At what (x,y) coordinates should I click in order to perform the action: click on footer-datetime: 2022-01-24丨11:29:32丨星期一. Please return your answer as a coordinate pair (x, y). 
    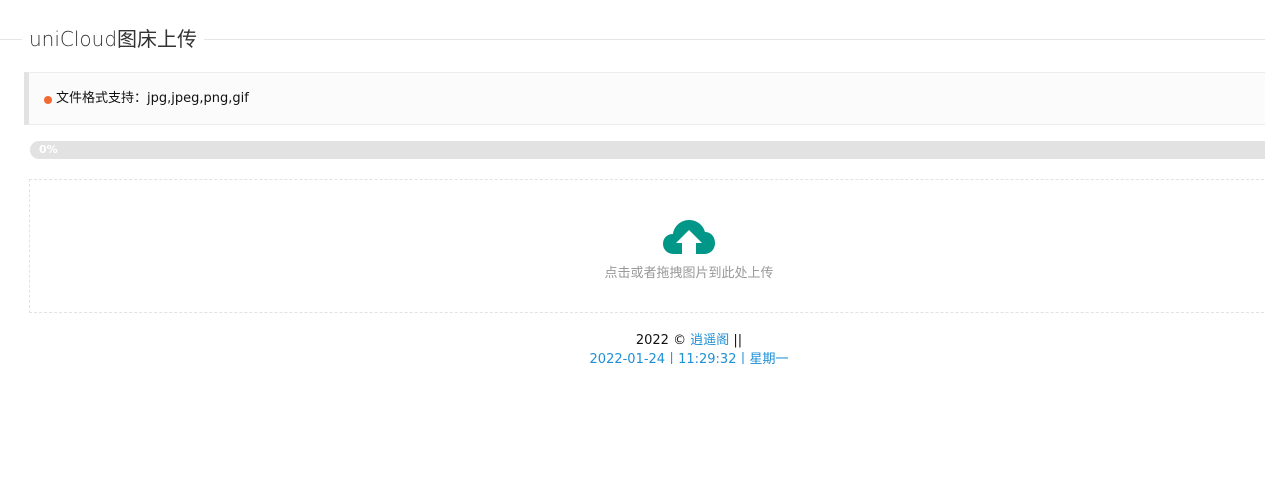
    Looking at the image, I should click on (689, 359).